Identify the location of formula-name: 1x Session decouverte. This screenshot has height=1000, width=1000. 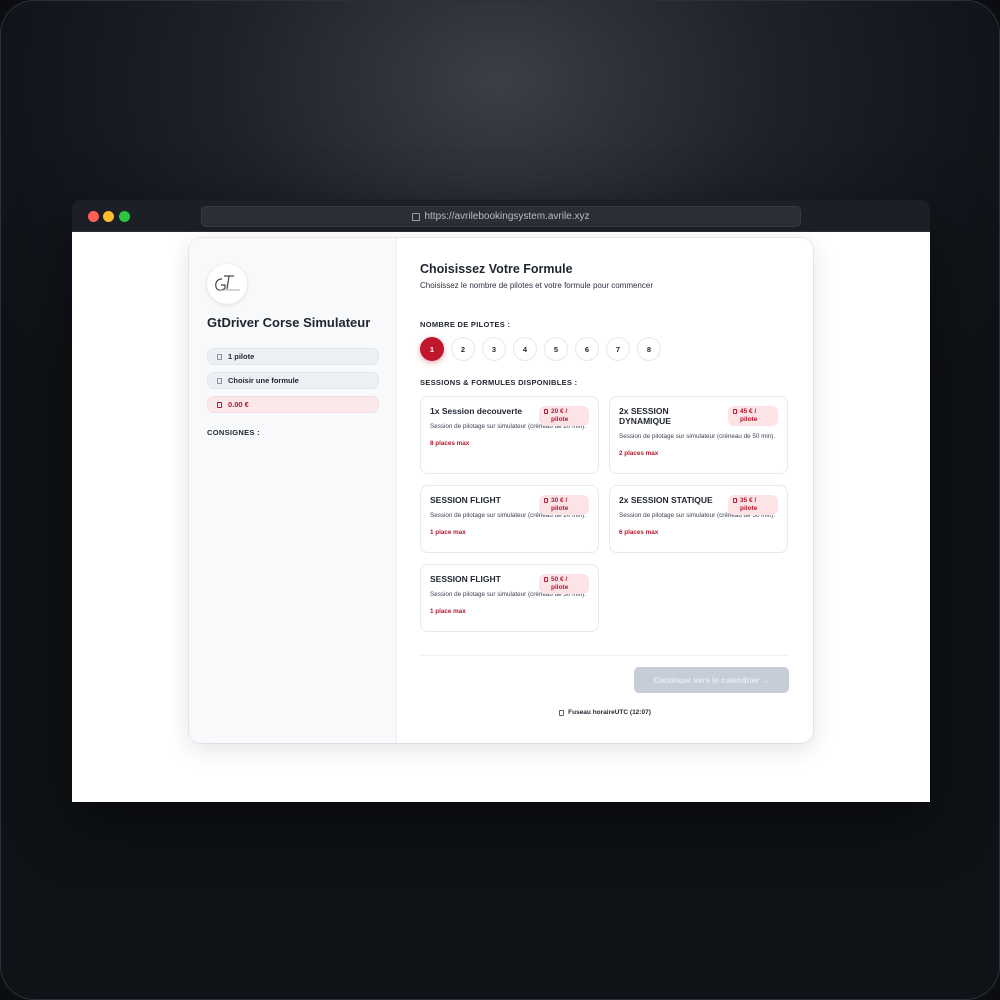
(476, 411).